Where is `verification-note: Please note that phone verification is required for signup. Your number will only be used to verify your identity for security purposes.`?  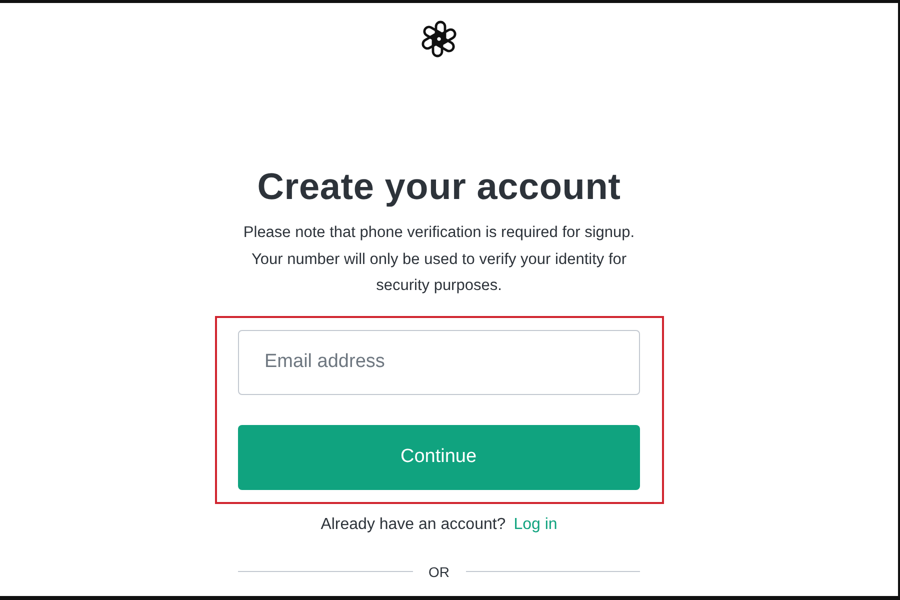
verification-note: Please note that phone verification is required for signup. Your number will only be used to verify your identity for security purposes. is located at coordinates (439, 259).